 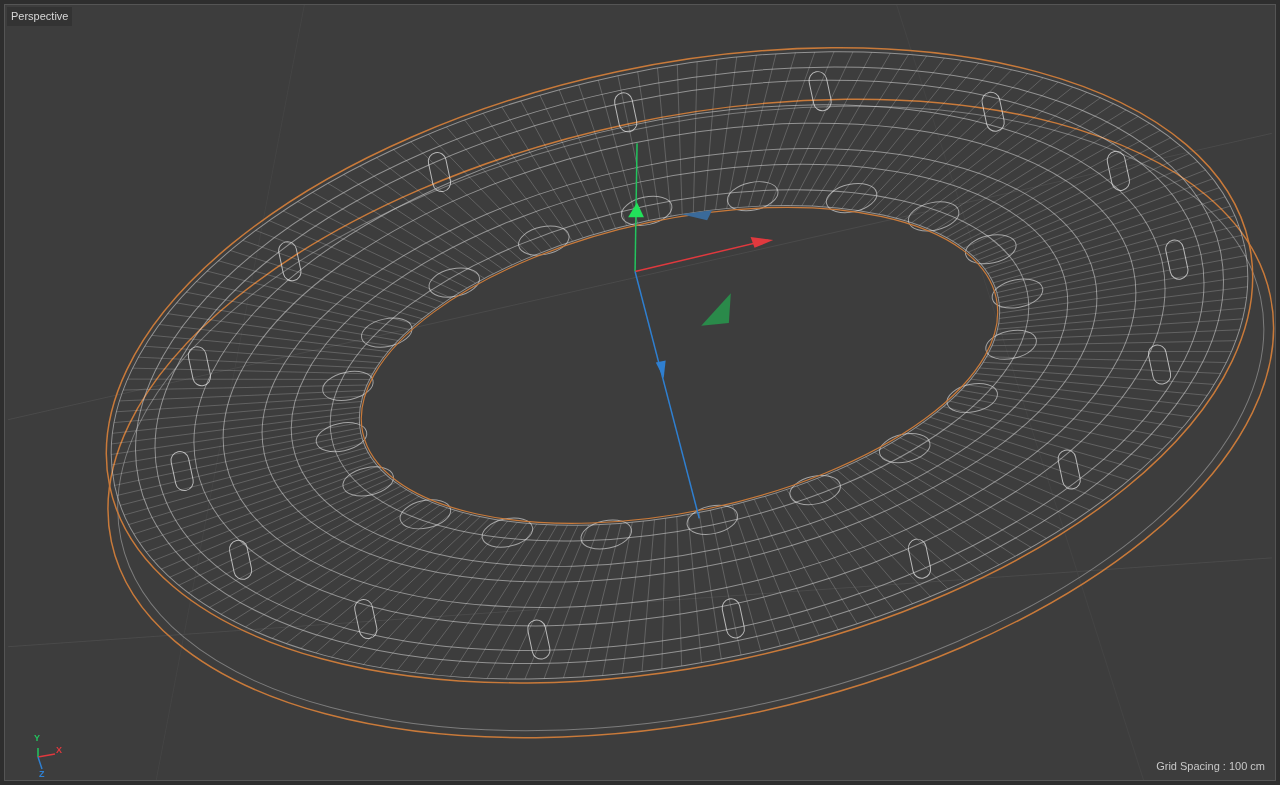 I want to click on axis-label: Z, so click(x=42, y=774).